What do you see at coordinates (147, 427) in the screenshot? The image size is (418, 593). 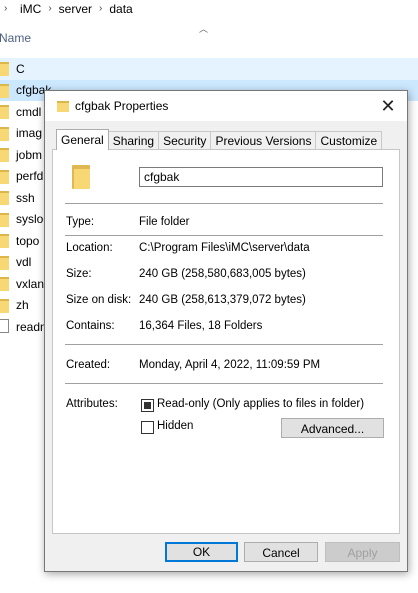 I see `hidden-checkbox` at bounding box center [147, 427].